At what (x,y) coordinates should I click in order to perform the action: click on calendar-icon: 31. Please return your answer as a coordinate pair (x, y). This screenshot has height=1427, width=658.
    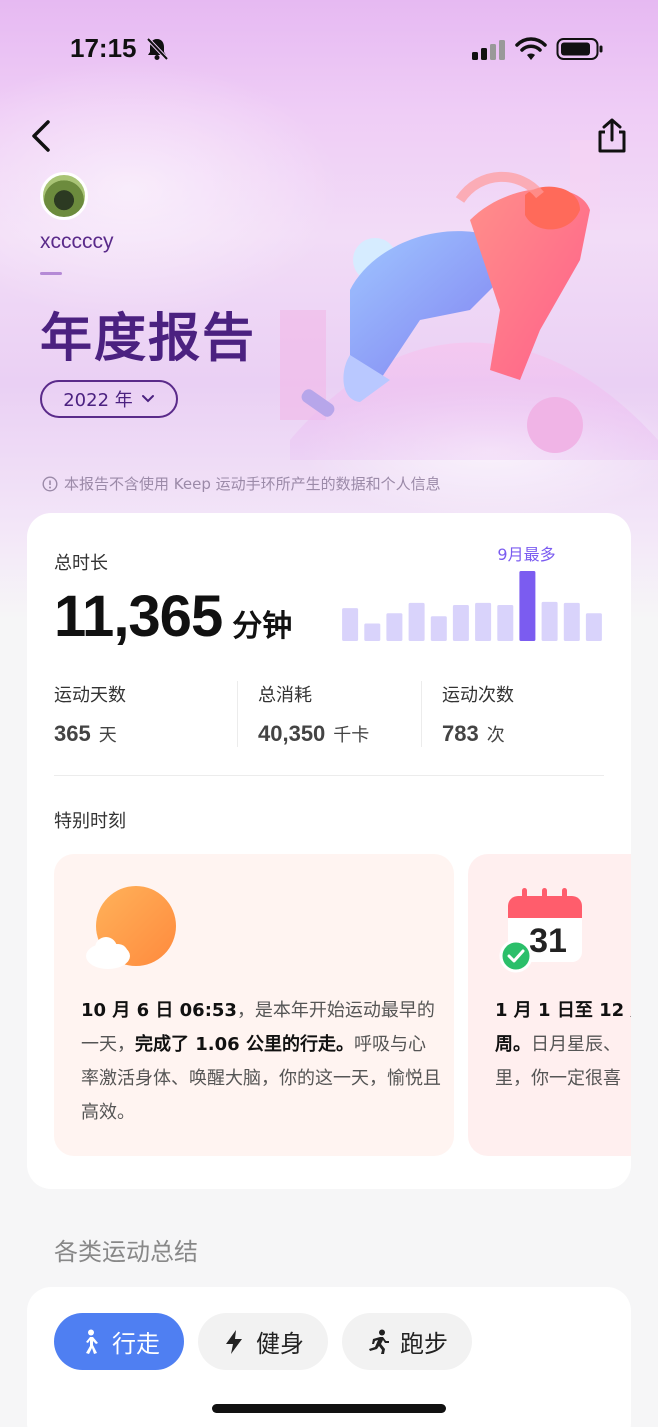
    Looking at the image, I should click on (540, 930).